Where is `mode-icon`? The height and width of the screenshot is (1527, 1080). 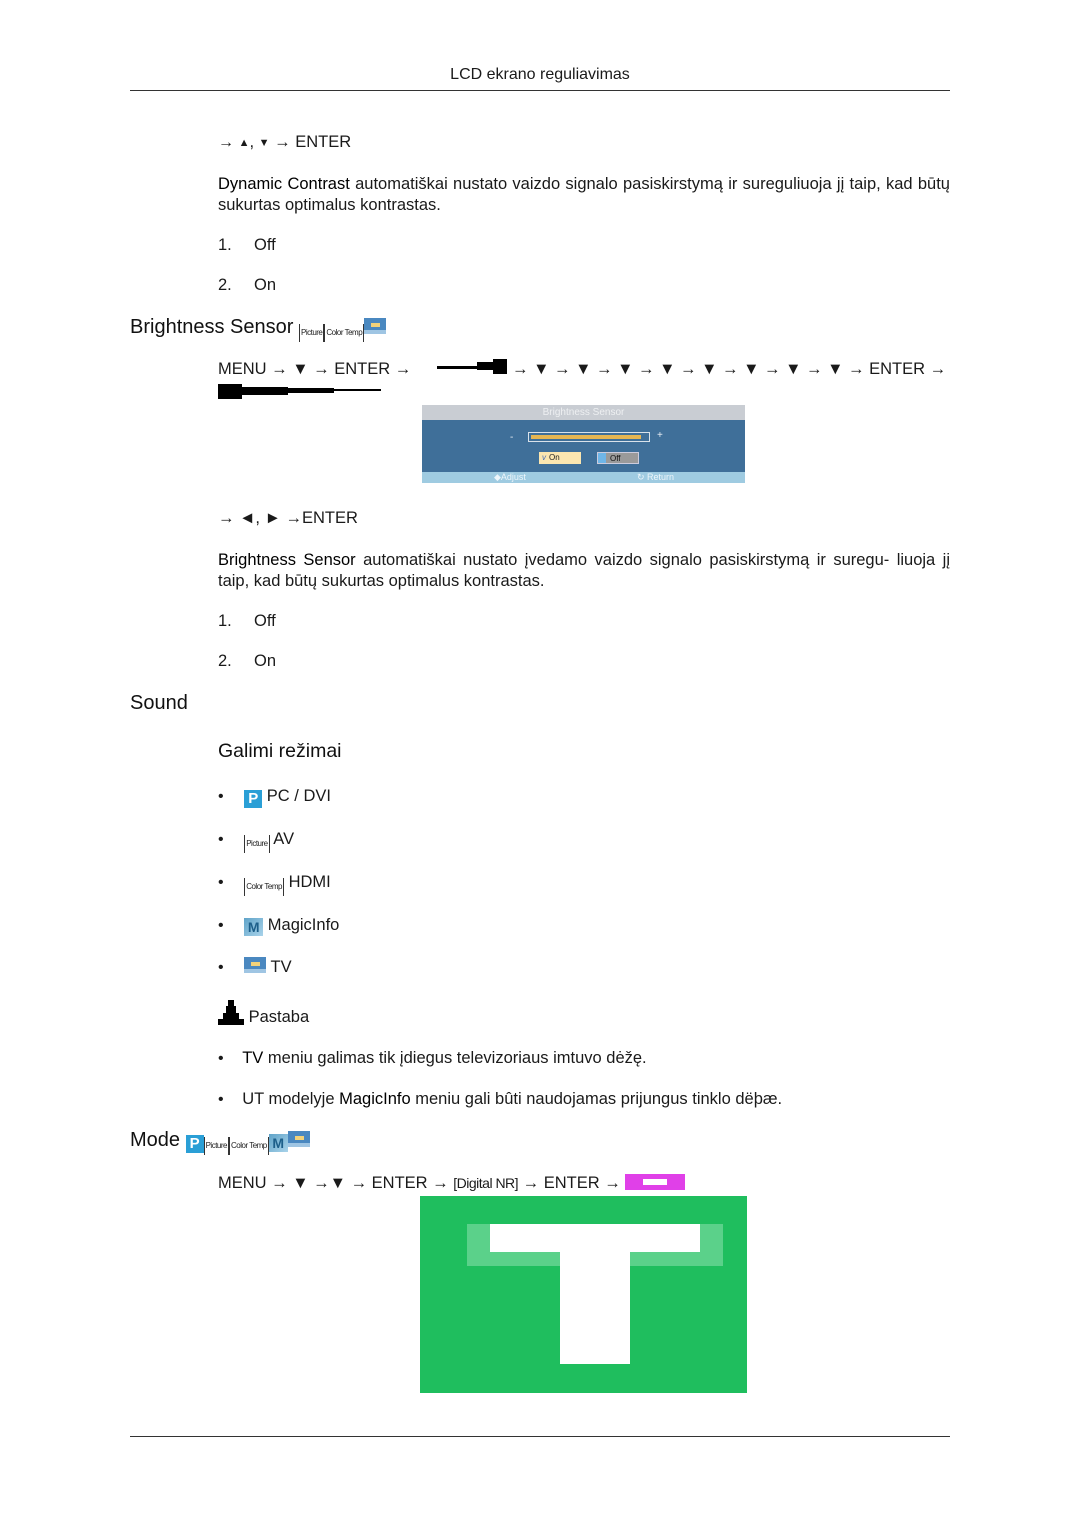 mode-icon is located at coordinates (655, 1182).